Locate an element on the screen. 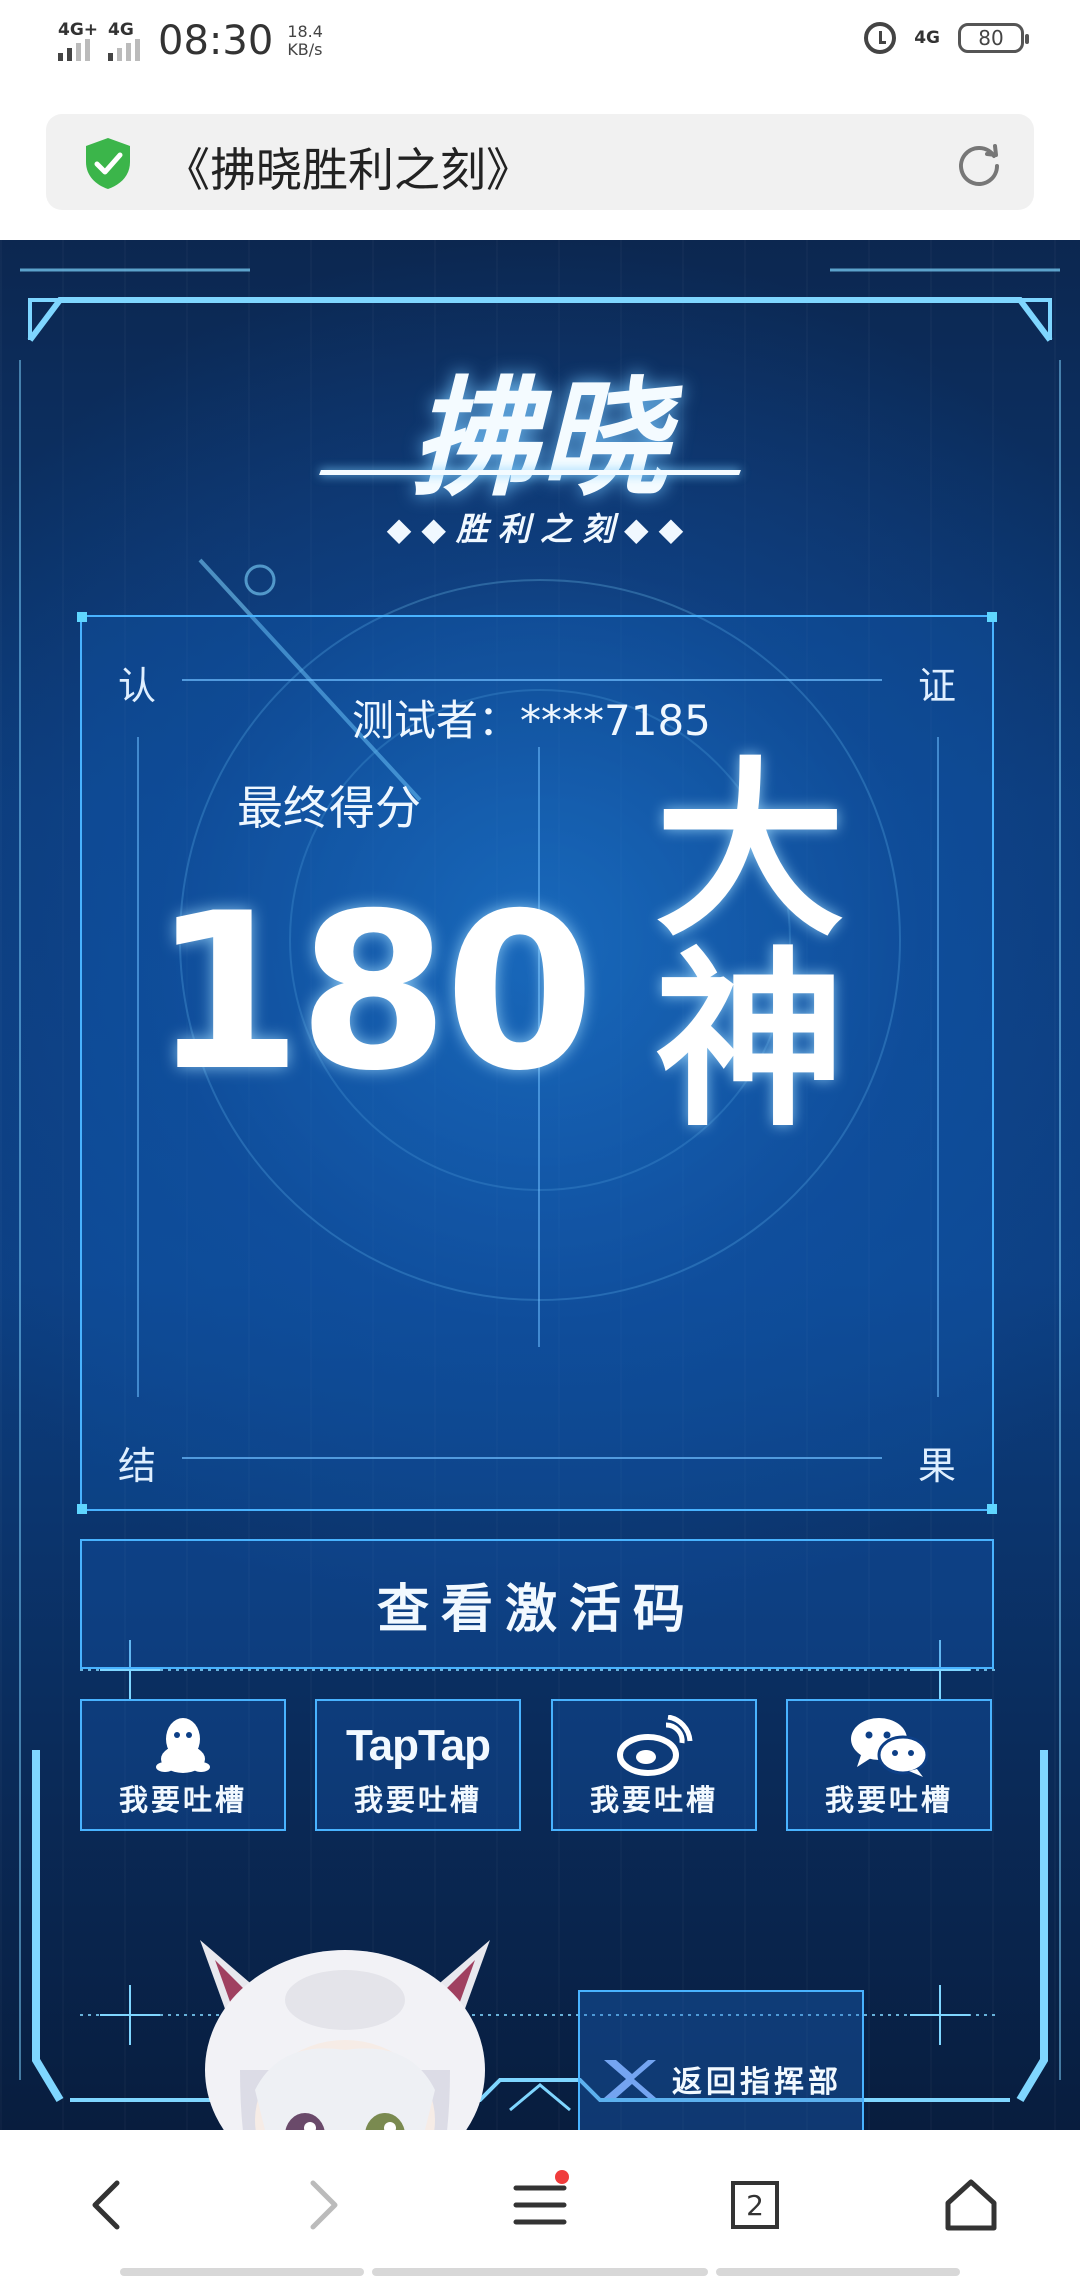  logo-title: 拂晓 is located at coordinates (539, 439).